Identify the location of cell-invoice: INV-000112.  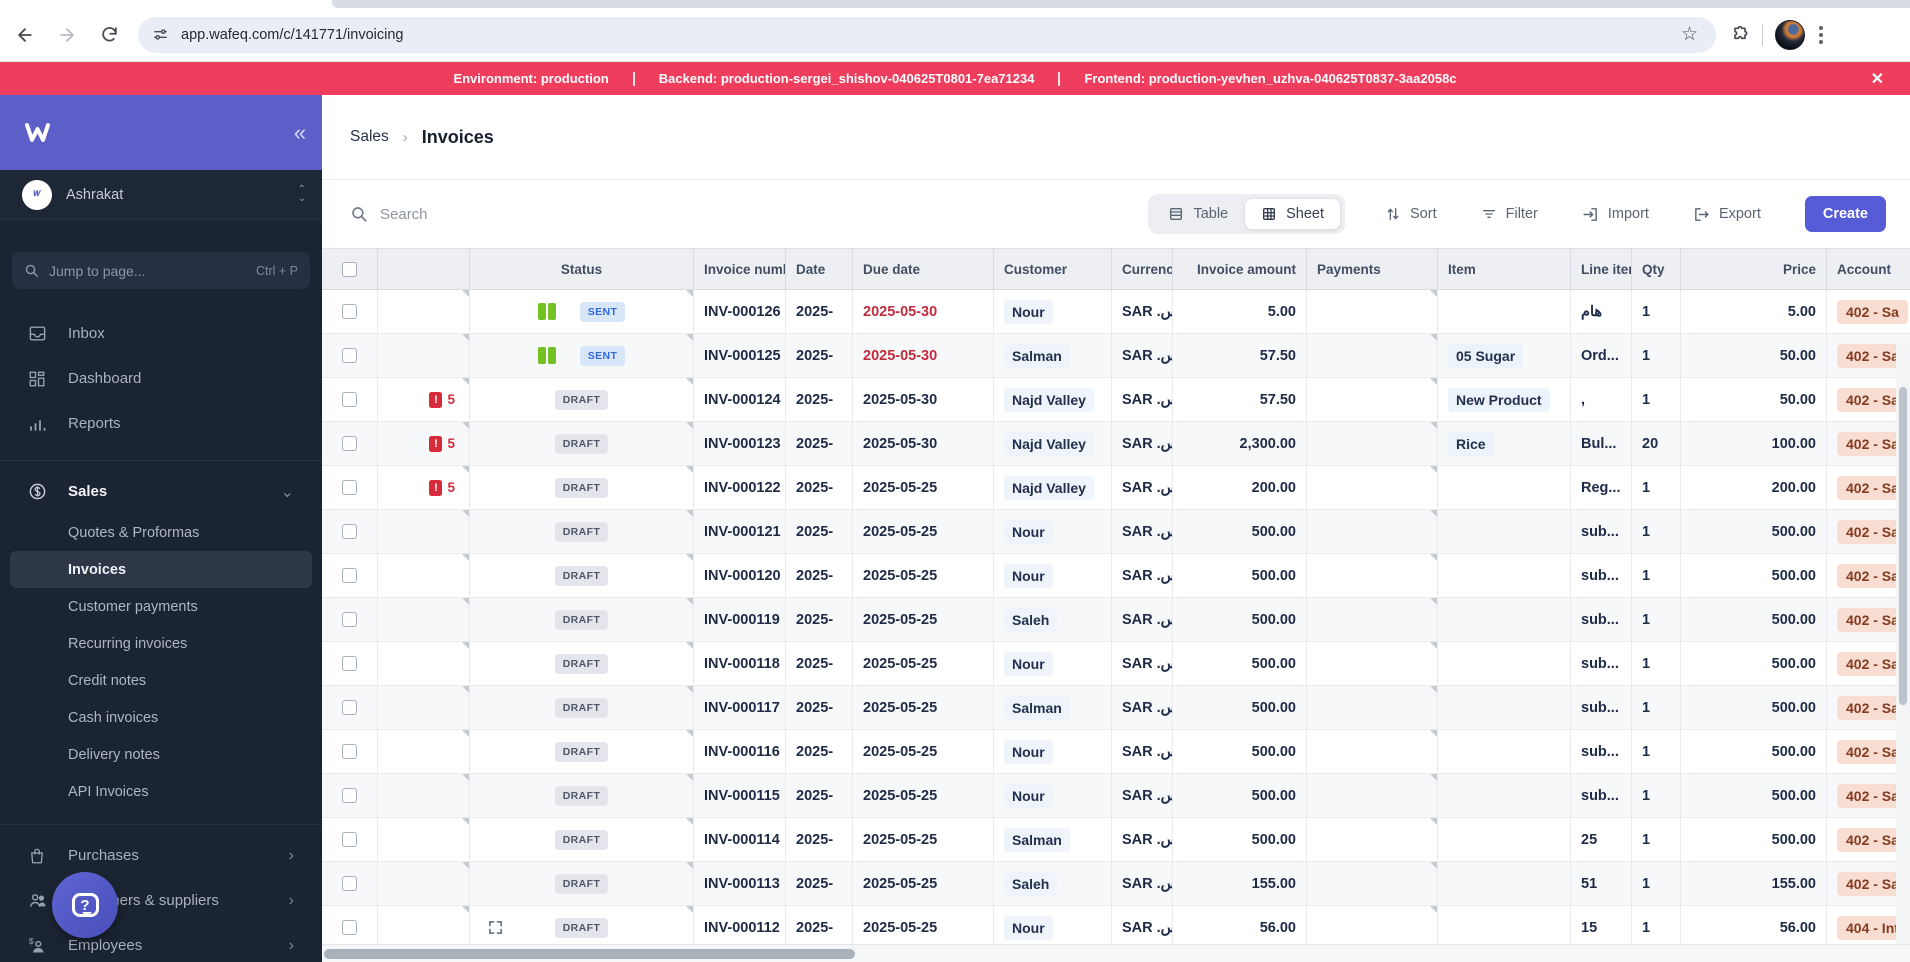
(740, 925).